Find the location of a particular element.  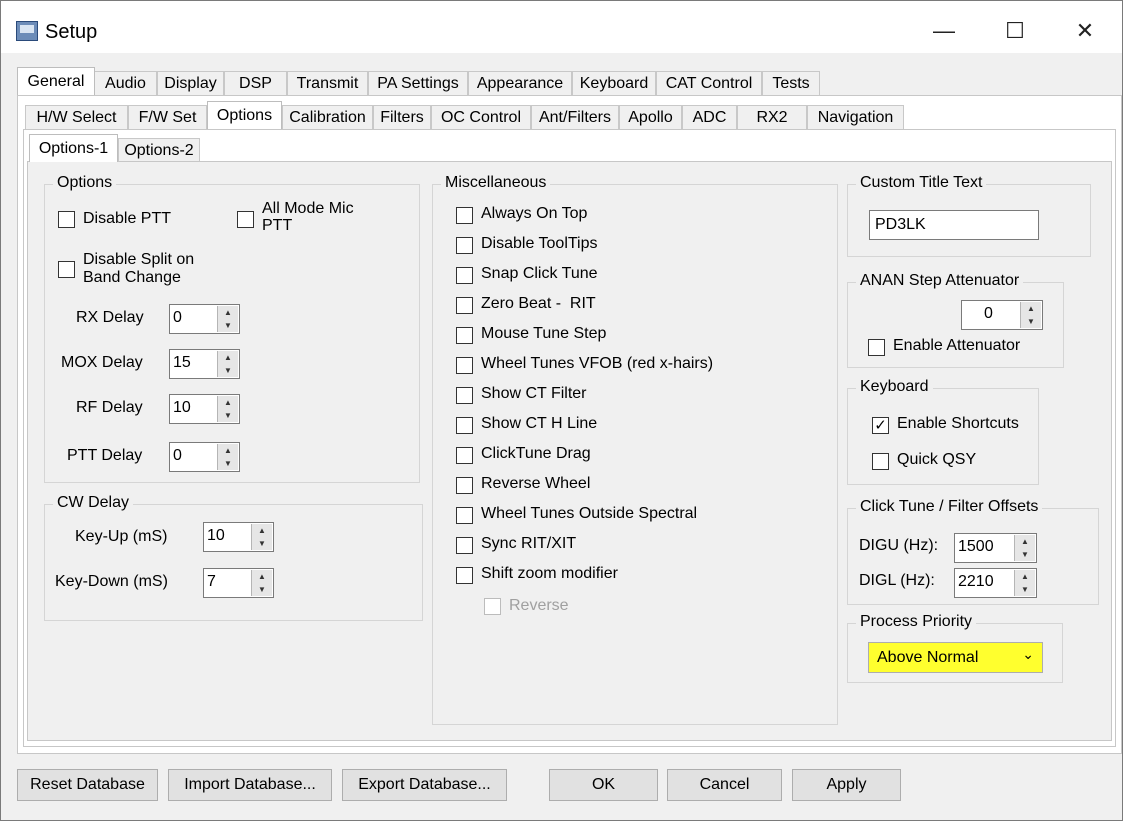

tab-transmit: Transmit is located at coordinates (327, 83).